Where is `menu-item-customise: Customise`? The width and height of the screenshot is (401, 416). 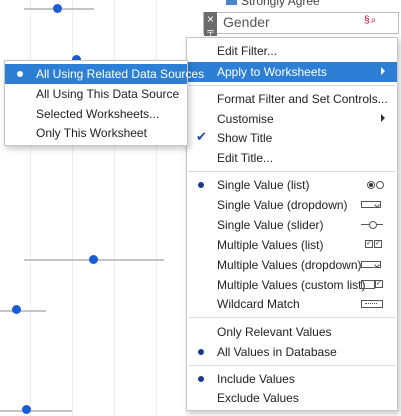 menu-item-customise: Customise is located at coordinates (292, 119).